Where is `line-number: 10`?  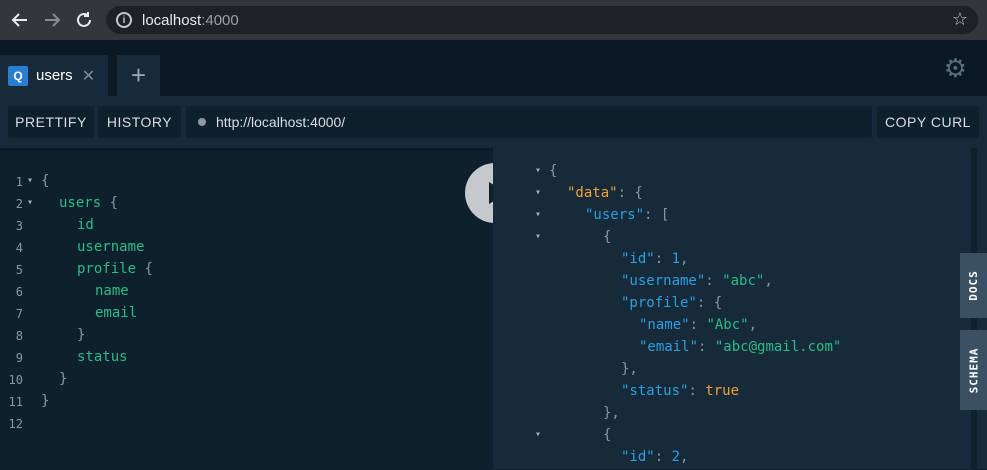 line-number: 10 is located at coordinates (15, 380).